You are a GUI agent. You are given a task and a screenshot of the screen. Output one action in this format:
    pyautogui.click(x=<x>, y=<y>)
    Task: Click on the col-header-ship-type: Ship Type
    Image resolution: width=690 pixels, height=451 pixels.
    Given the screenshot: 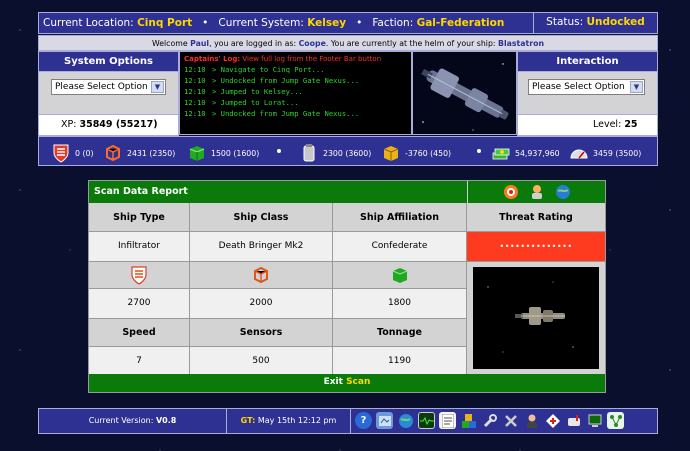 What is the action you would take?
    pyautogui.click(x=139, y=217)
    